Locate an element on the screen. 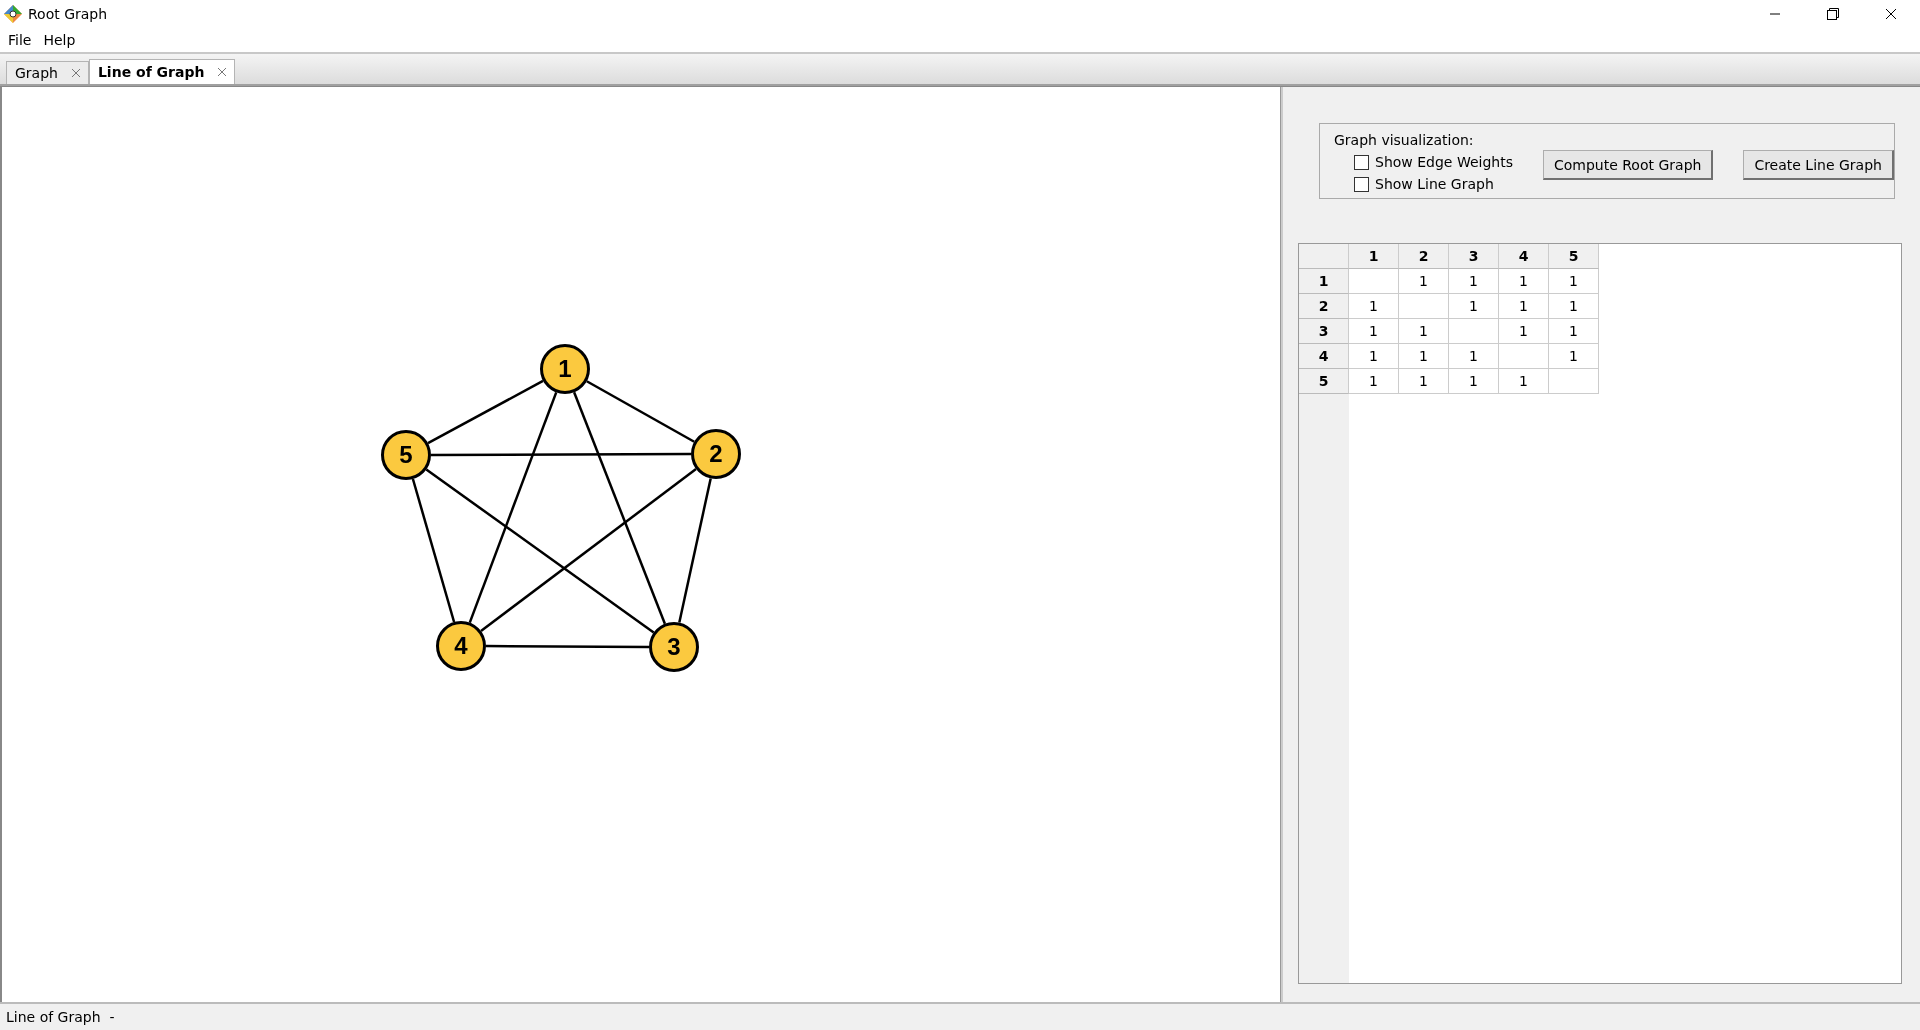  tab: Line of Graph is located at coordinates (162, 71).